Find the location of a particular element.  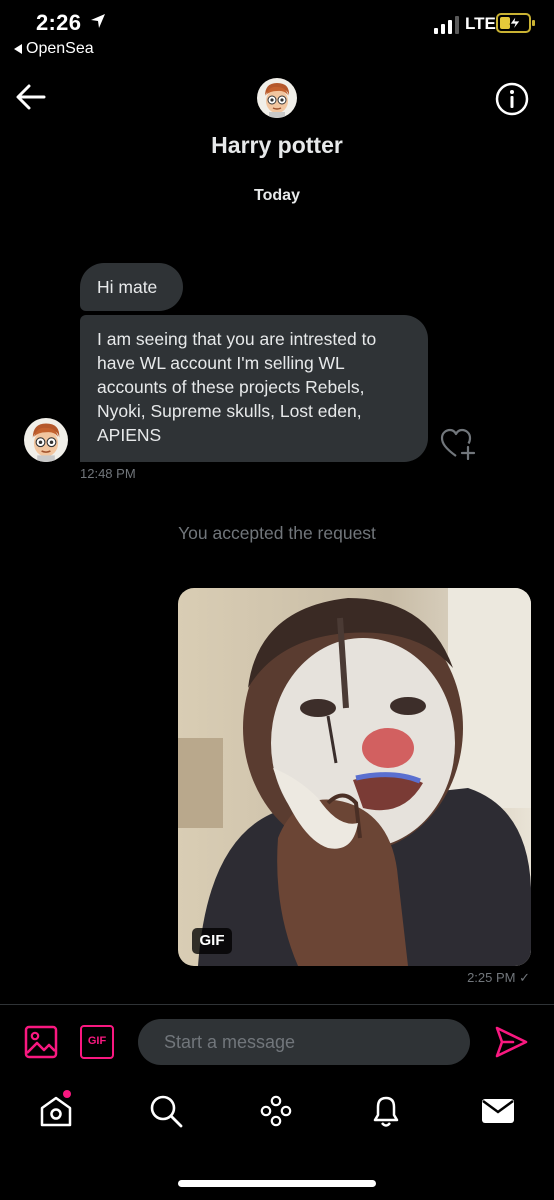

message-input is located at coordinates (304, 1042).